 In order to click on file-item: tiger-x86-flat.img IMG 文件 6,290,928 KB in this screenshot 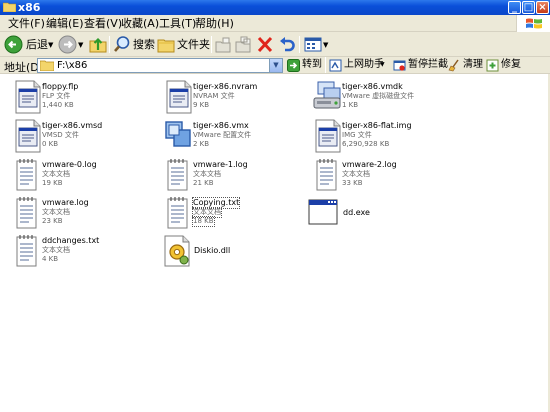, I will do `click(384, 137)`.